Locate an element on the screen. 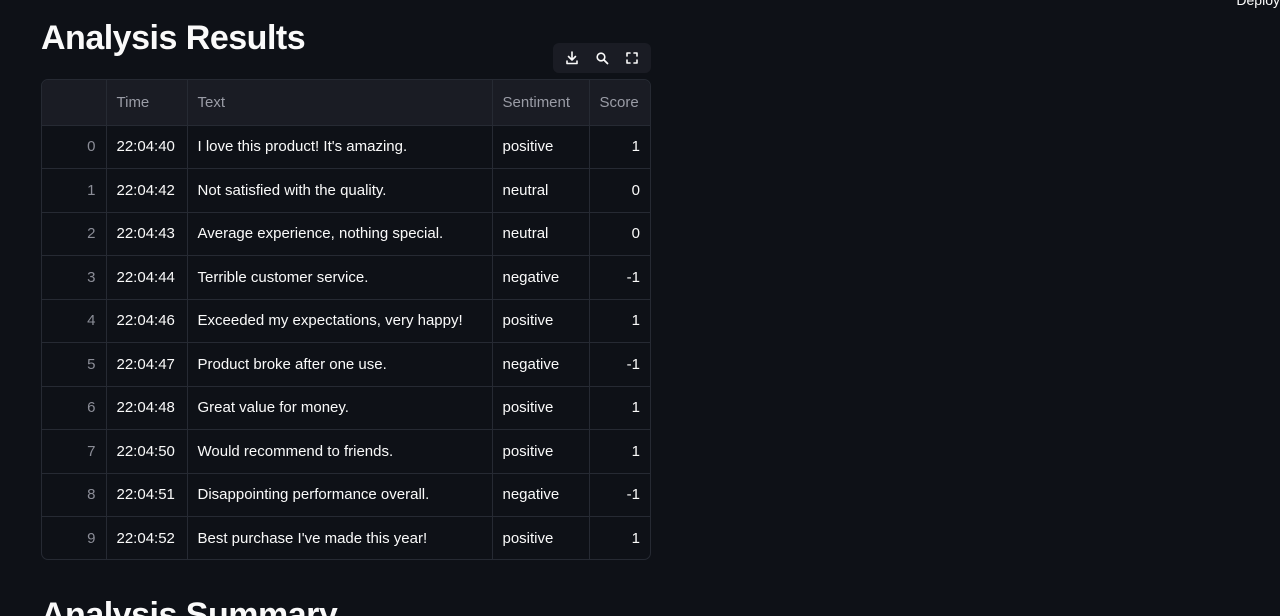 The image size is (1280, 616). text-cell: Terrible customer service. is located at coordinates (340, 277).